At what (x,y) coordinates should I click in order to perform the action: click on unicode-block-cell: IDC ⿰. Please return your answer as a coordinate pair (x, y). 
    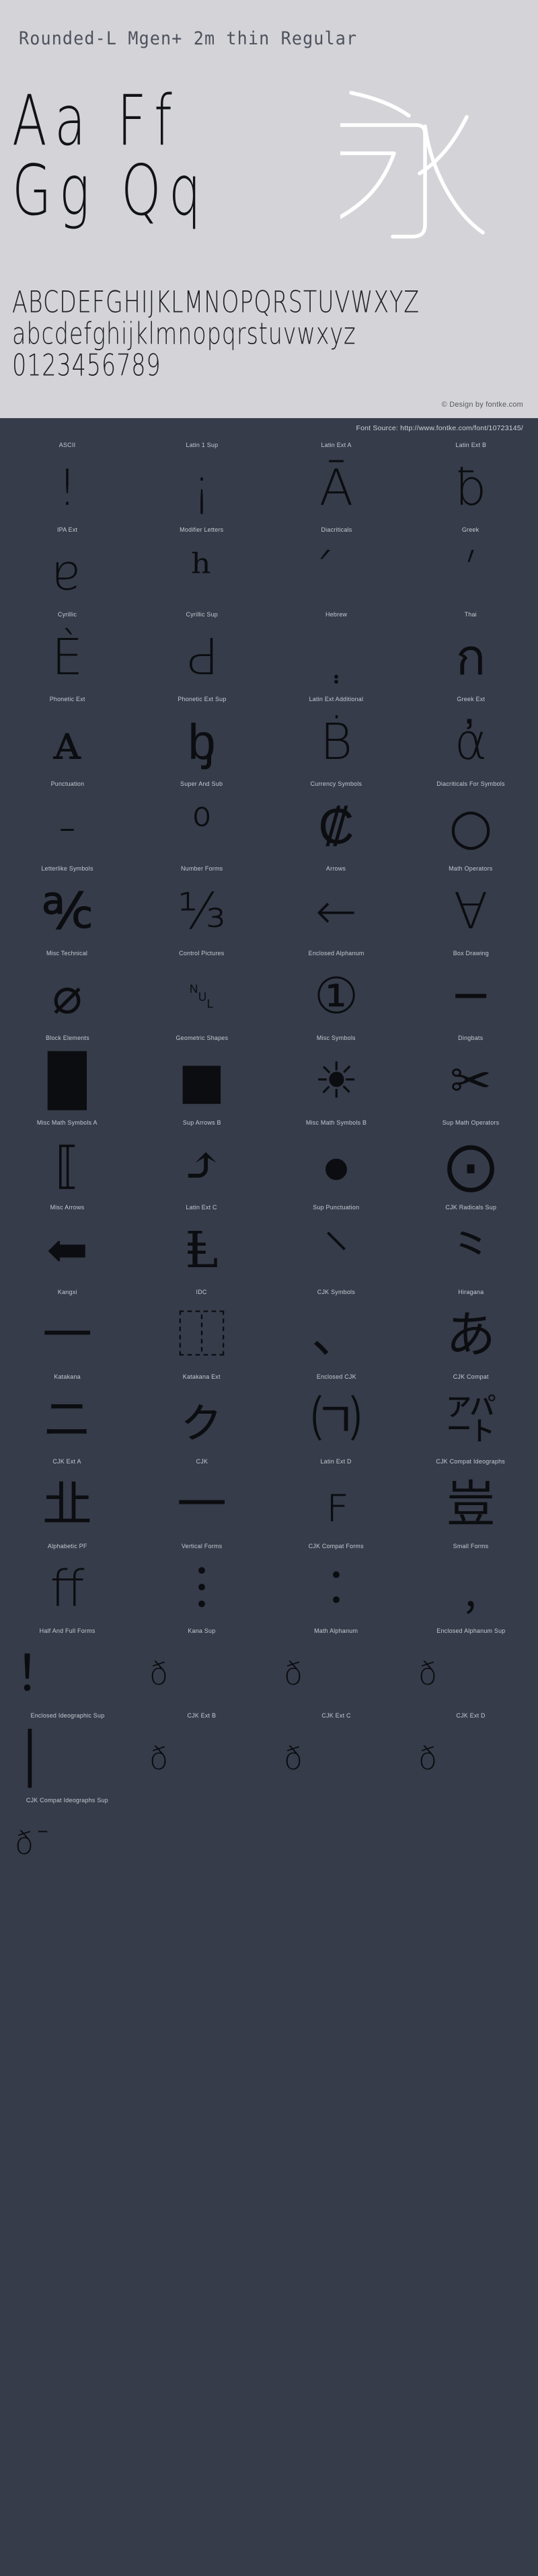
    Looking at the image, I should click on (201, 1327).